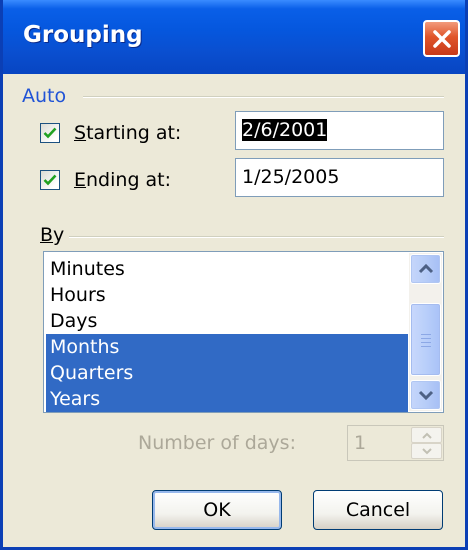  I want to click on title-bar: Grouping, so click(234, 37).